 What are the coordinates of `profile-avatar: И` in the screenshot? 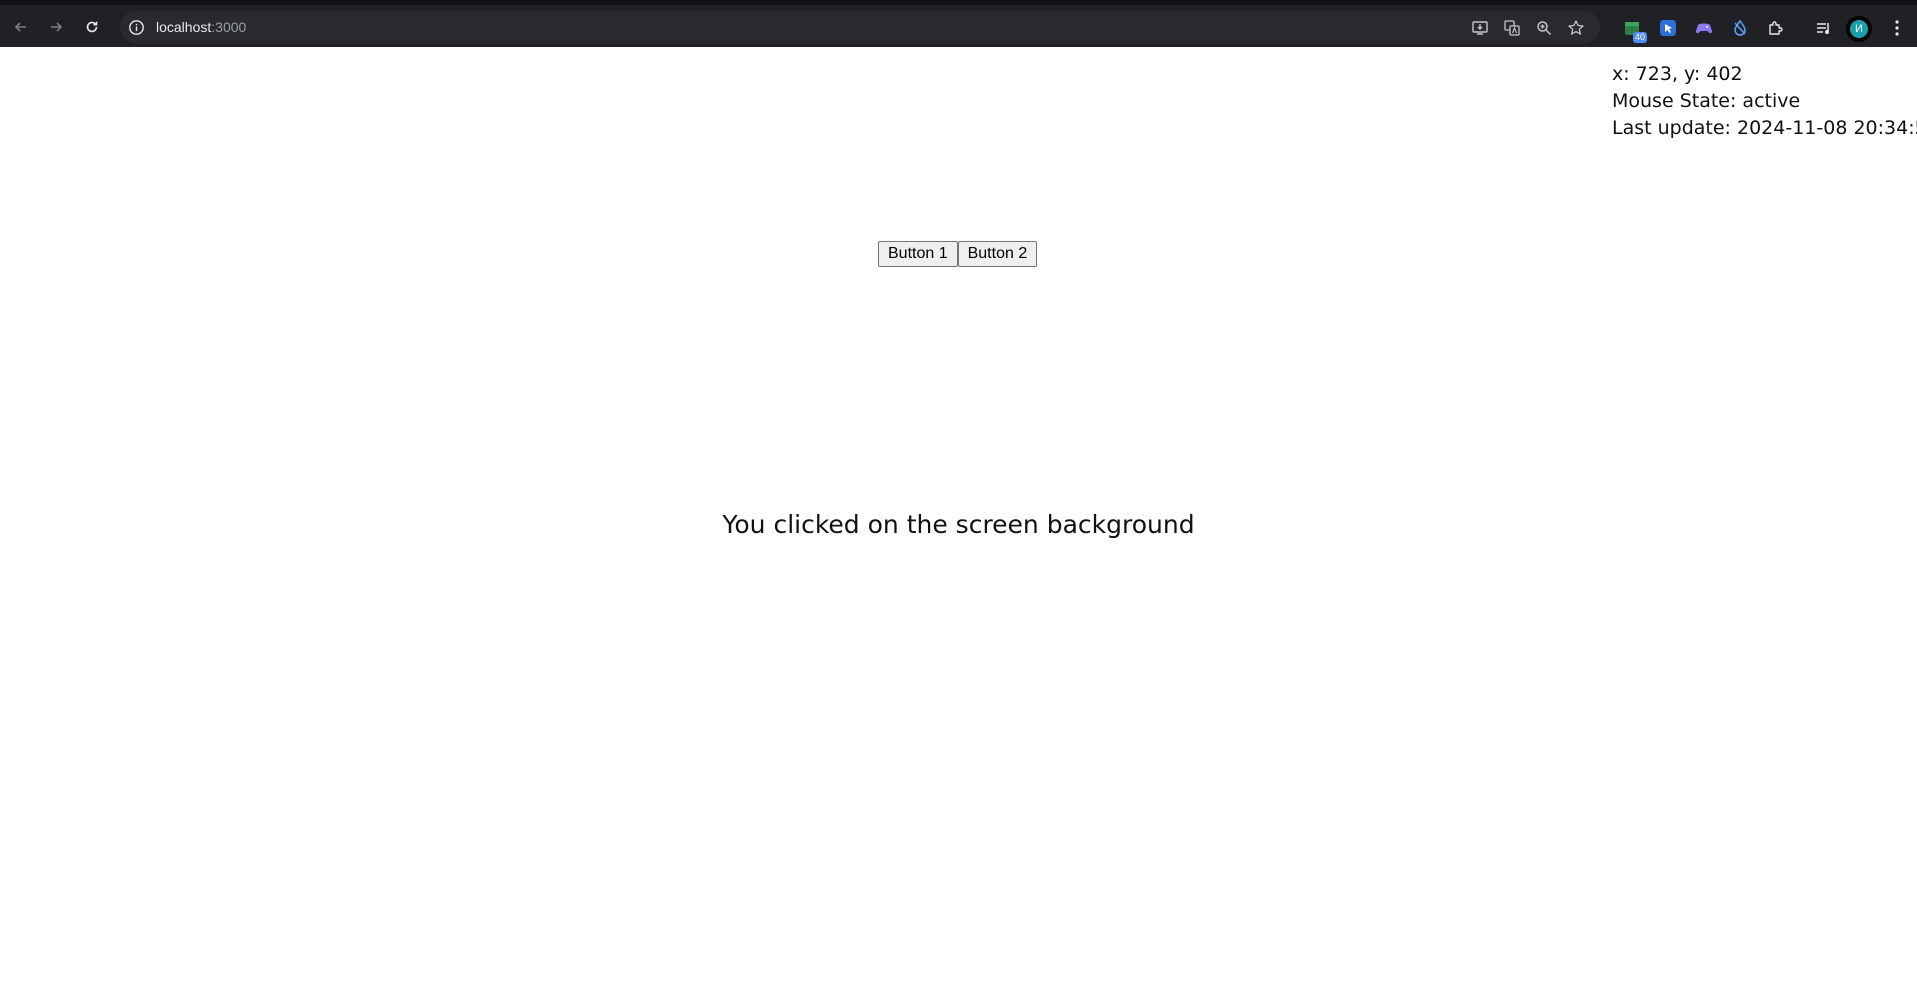 It's located at (1859, 29).